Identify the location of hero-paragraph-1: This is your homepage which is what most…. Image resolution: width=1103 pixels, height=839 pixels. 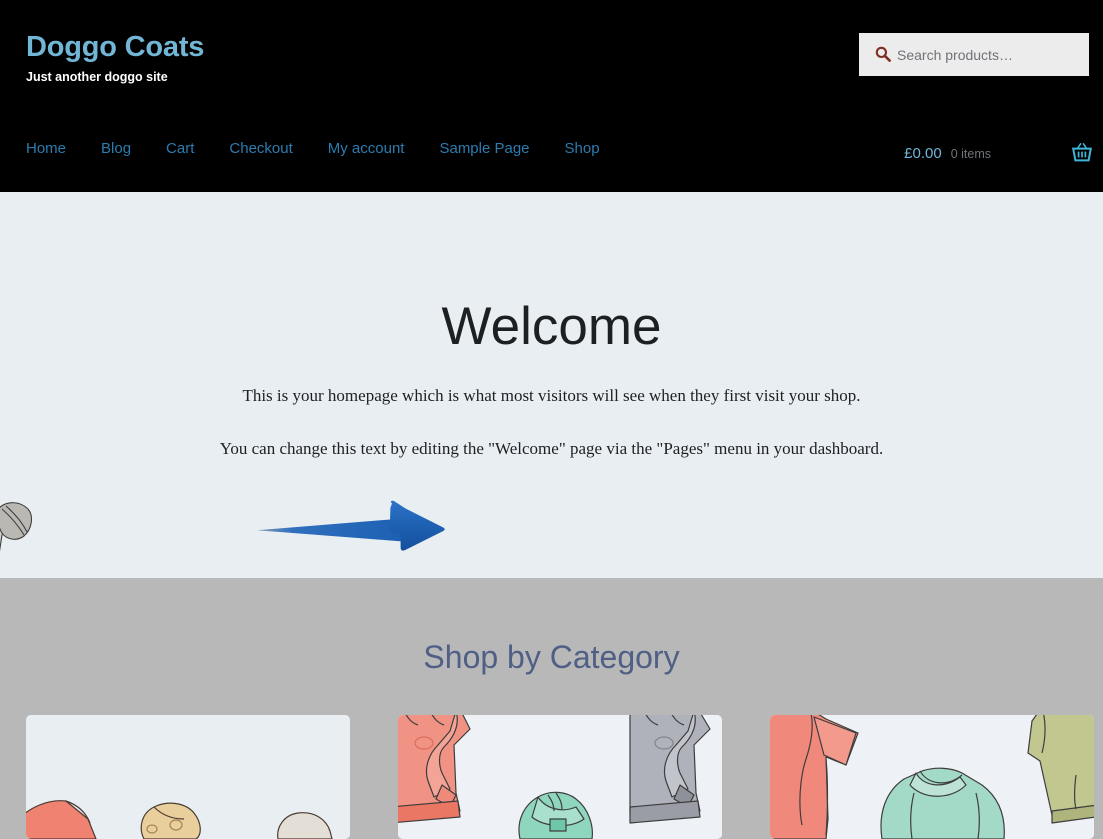
(551, 395).